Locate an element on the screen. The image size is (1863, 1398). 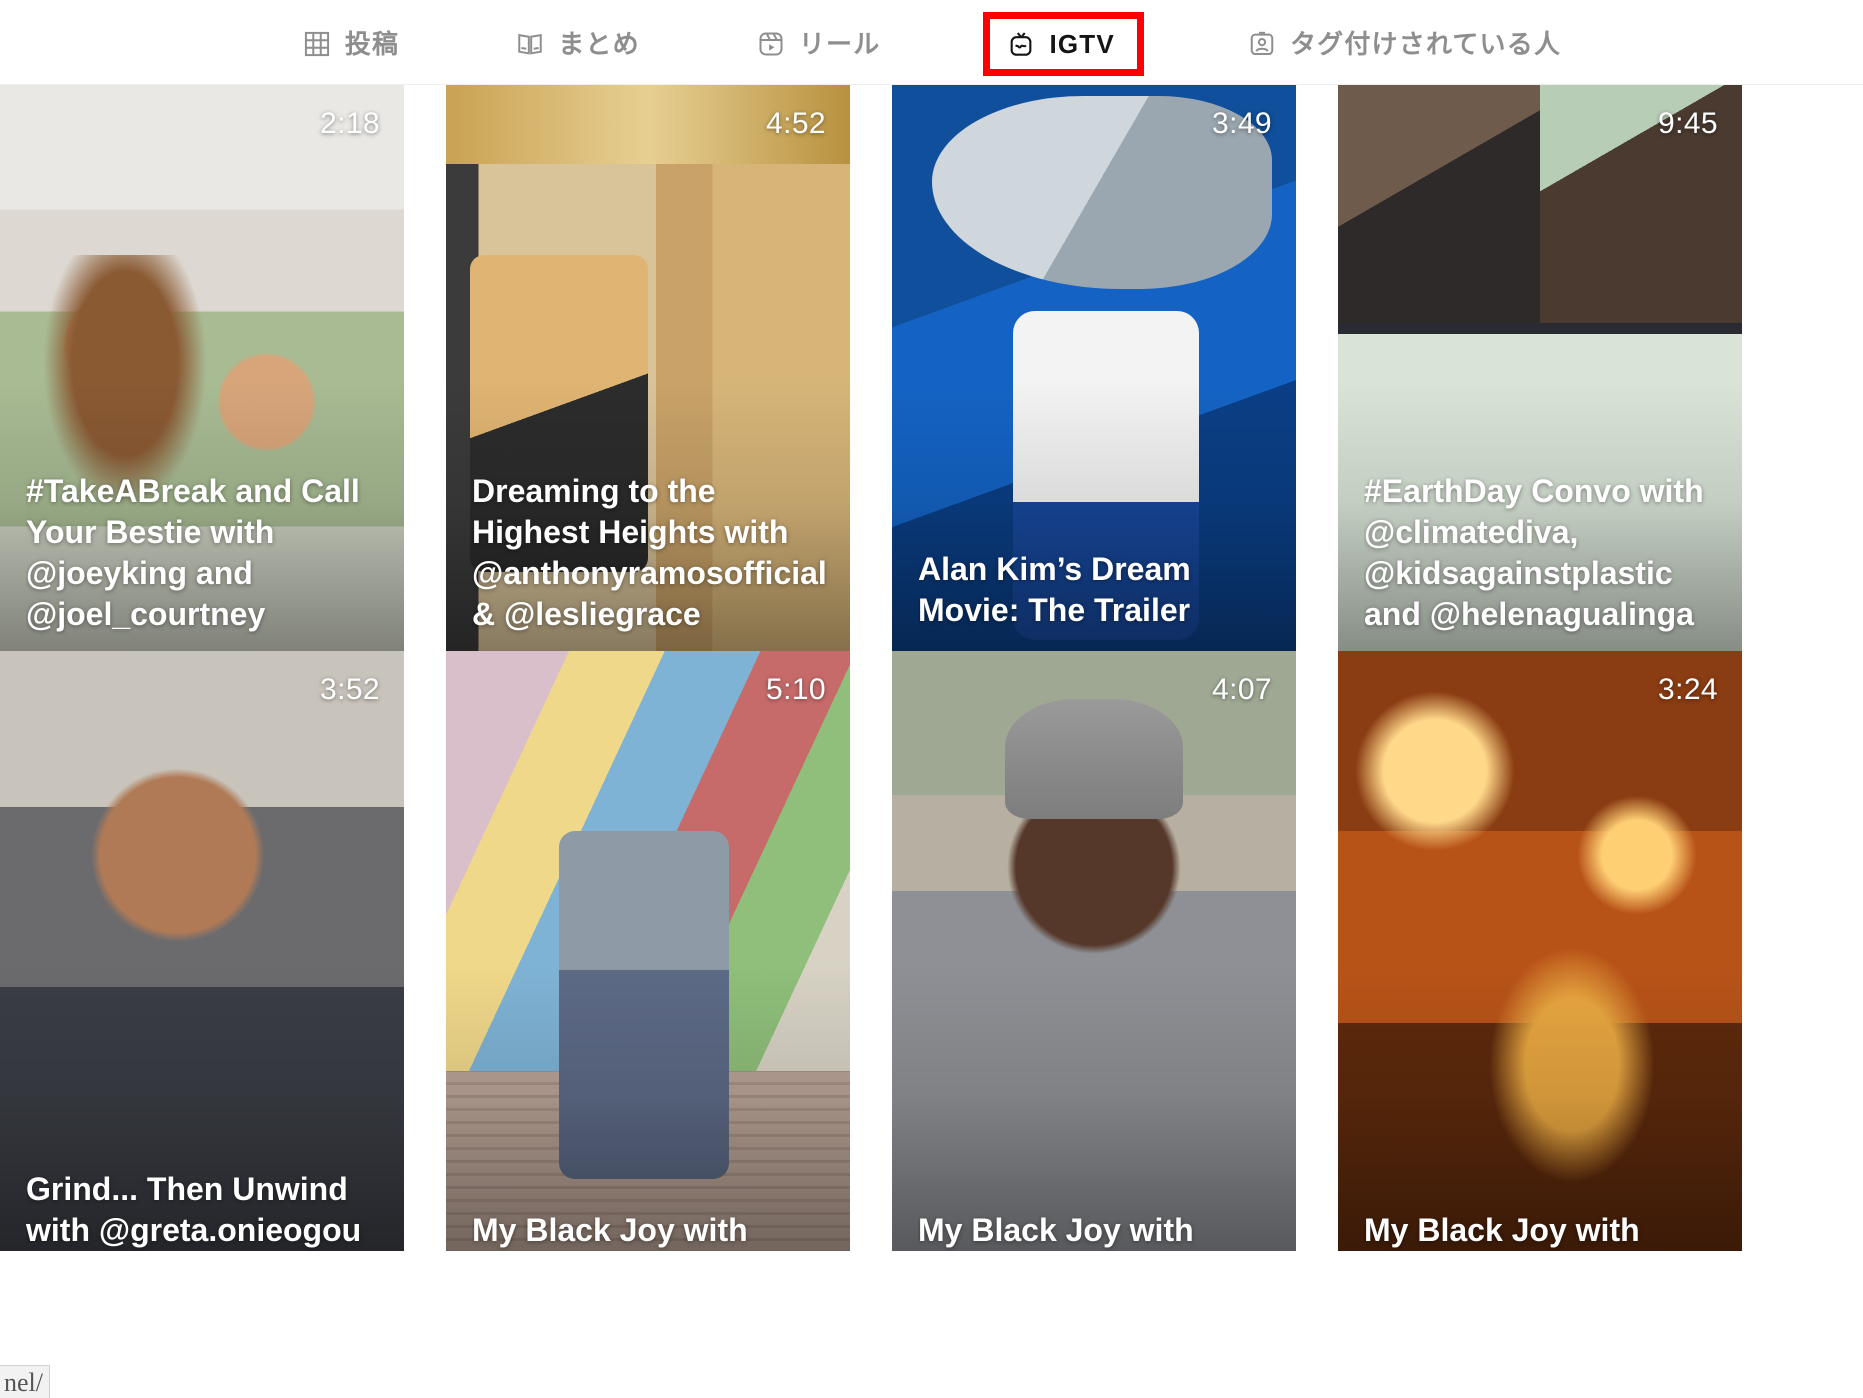
video-duration: 4:52 is located at coordinates (796, 123).